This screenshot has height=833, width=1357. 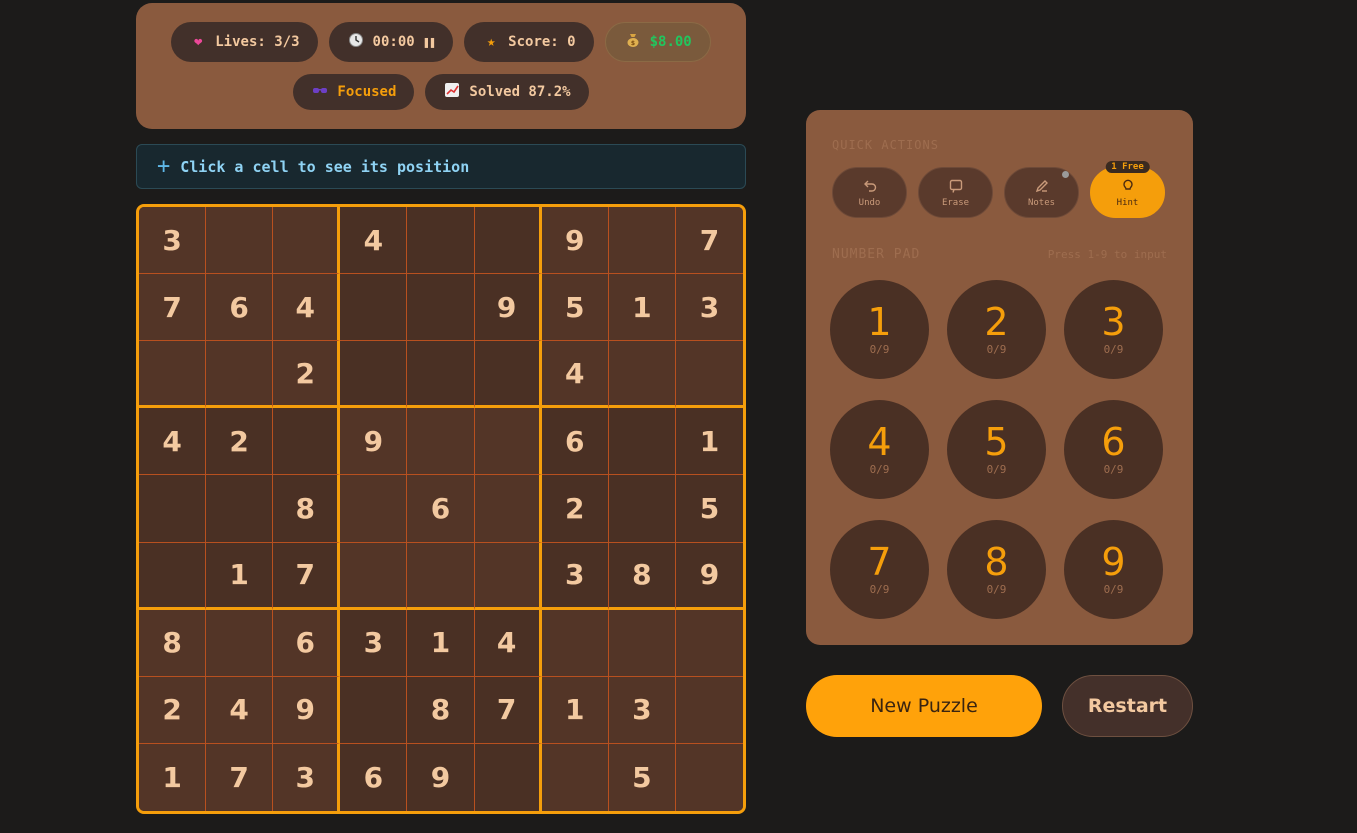 What do you see at coordinates (879, 329) in the screenshot?
I see `number-button-1: 1 0/9` at bounding box center [879, 329].